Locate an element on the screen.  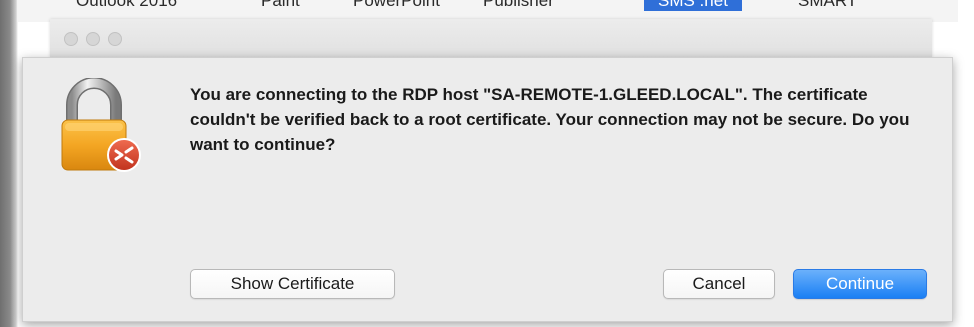
continue-button: Continue is located at coordinates (860, 284).